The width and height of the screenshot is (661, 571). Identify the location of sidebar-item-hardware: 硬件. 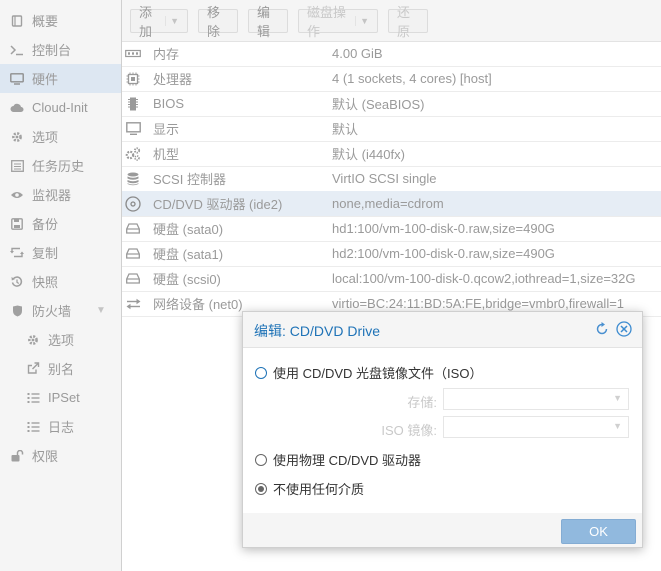
(60, 78).